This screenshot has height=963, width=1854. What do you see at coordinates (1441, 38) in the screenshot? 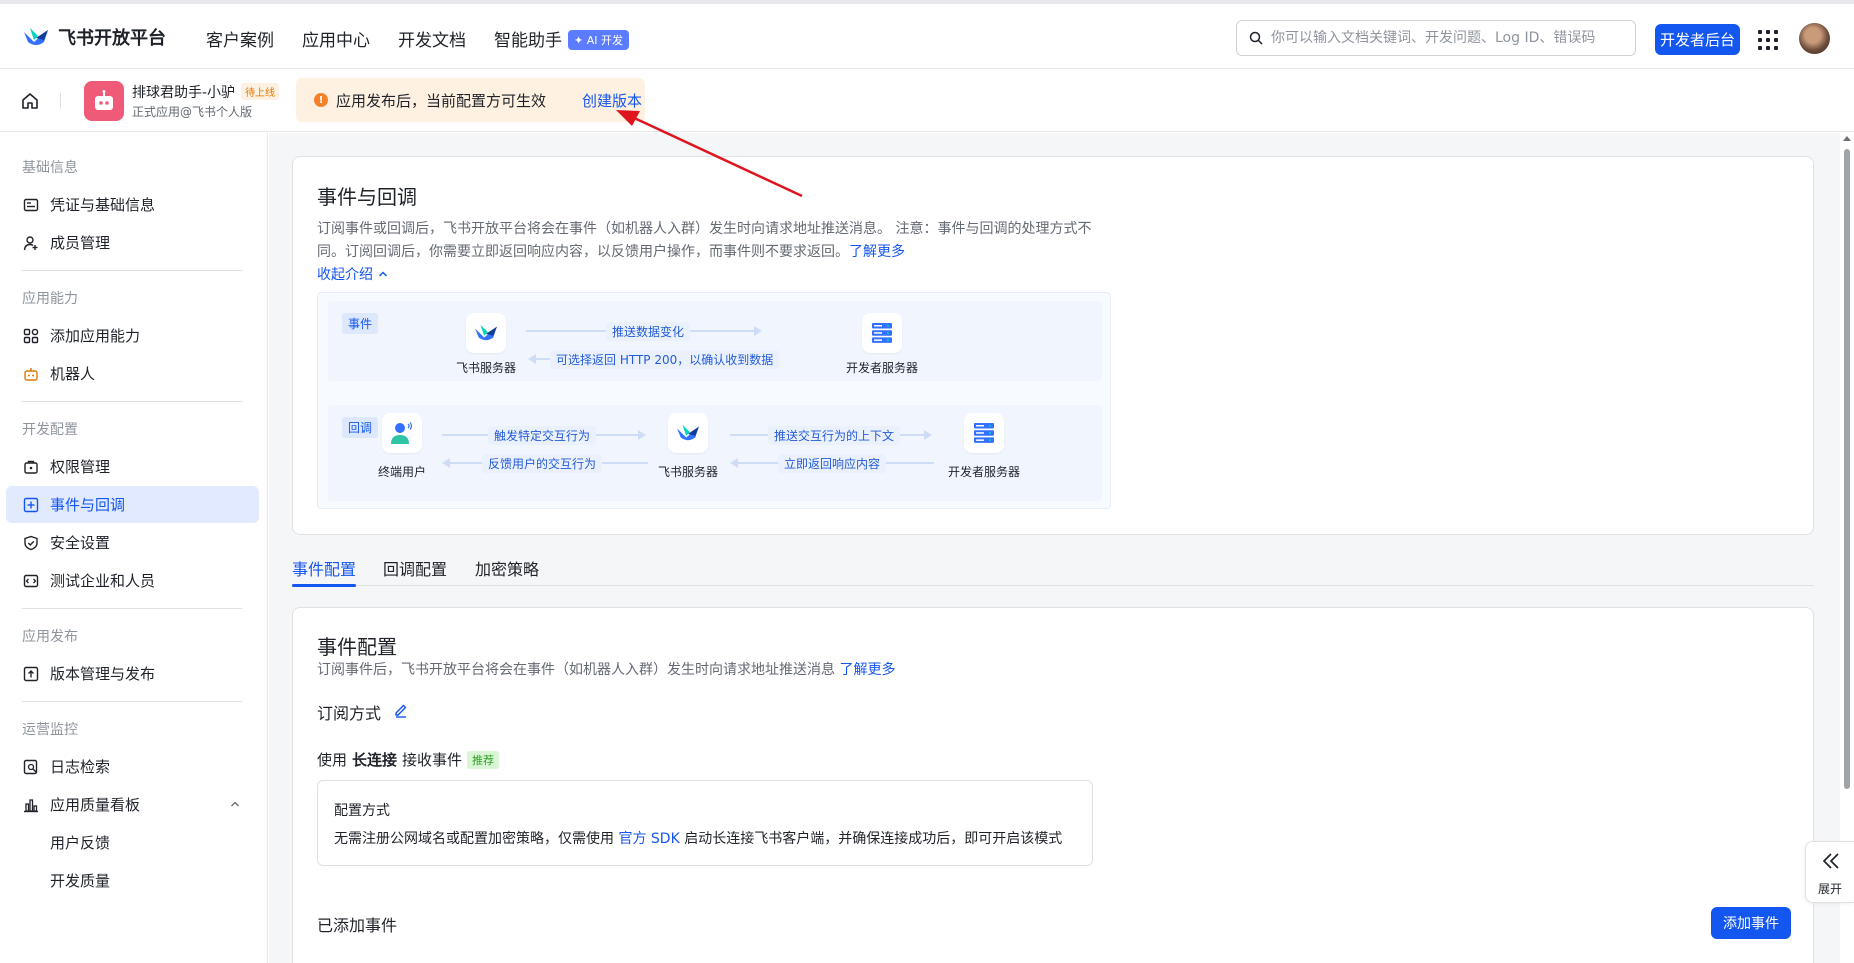
I see `search-input` at bounding box center [1441, 38].